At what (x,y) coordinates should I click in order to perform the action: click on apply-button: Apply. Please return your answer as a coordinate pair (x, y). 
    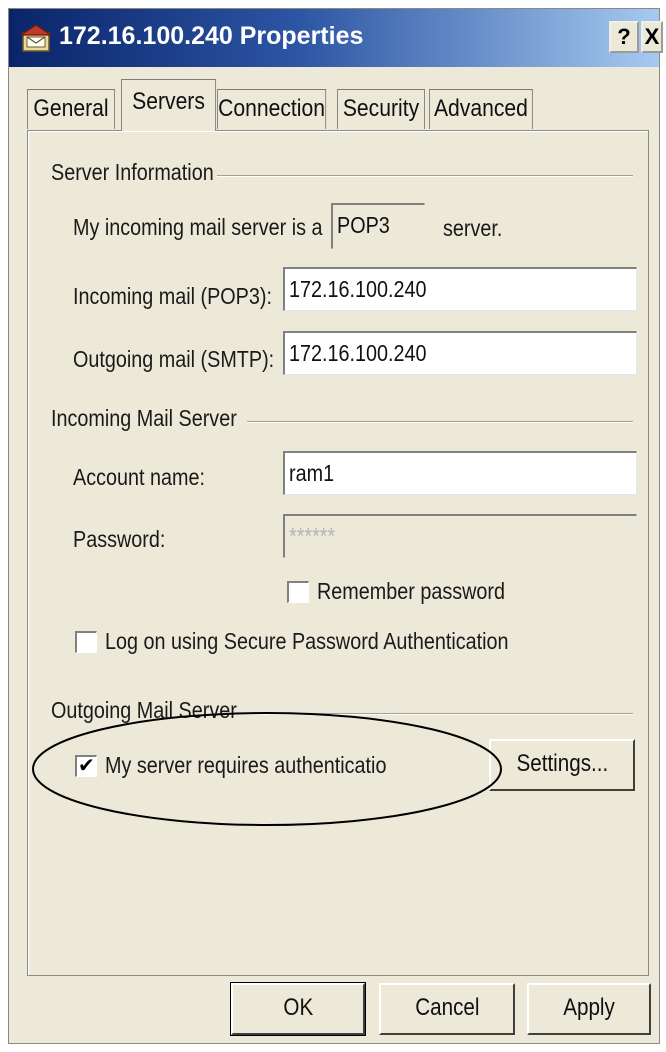
    Looking at the image, I should click on (589, 1009).